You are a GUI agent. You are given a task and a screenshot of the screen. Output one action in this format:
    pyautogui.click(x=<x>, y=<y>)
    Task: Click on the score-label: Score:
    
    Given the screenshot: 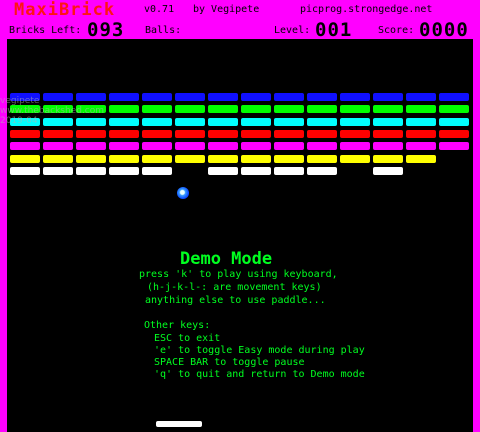 What is the action you would take?
    pyautogui.click(x=396, y=30)
    